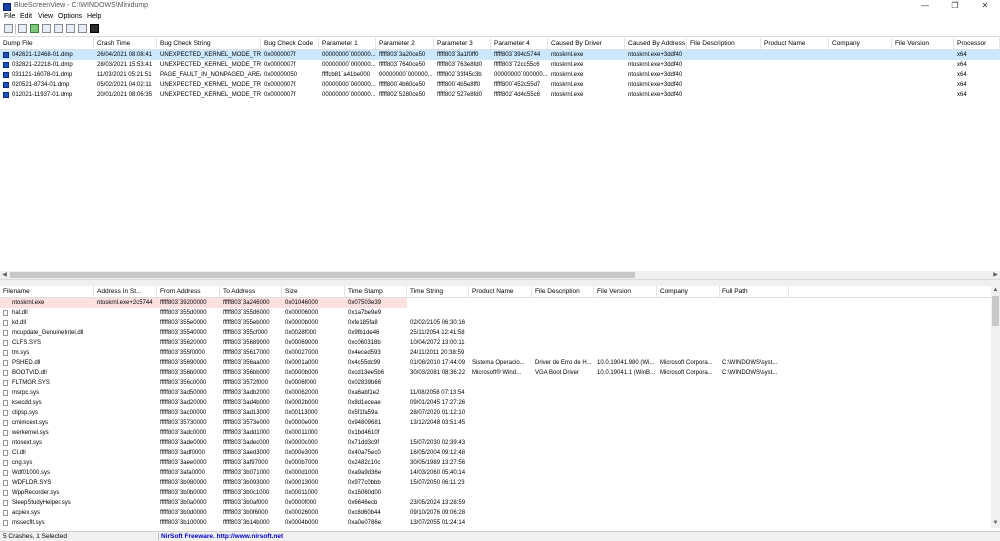 The image size is (1000, 541). Describe the element at coordinates (82, 28) in the screenshot. I see `about-icon` at that location.